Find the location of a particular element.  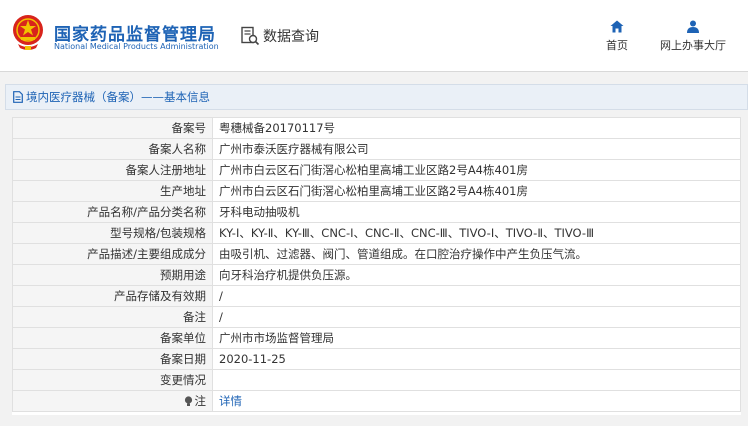

data-query-link: 数据查询 is located at coordinates (279, 36).